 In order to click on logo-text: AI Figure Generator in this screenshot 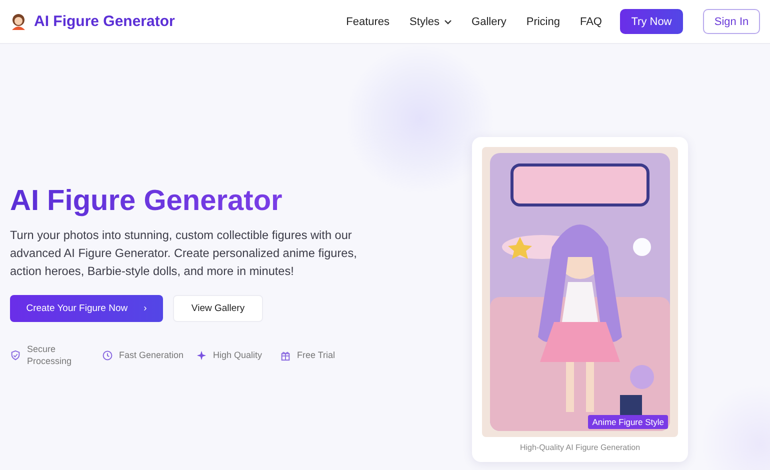, I will do `click(104, 21)`.